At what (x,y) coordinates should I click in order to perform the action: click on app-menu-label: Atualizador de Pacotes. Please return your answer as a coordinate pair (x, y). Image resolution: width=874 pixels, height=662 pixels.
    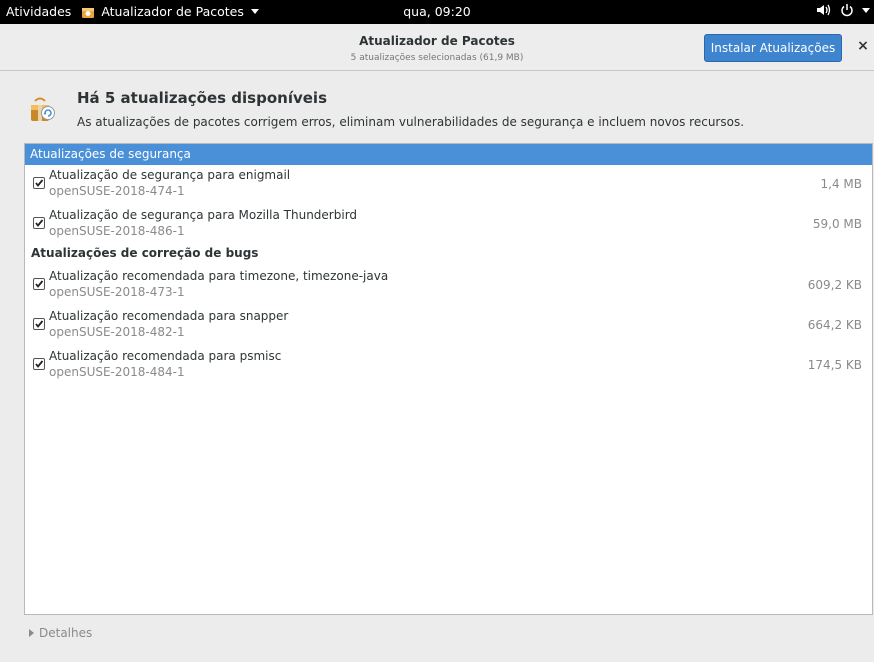
    Looking at the image, I should click on (172, 11).